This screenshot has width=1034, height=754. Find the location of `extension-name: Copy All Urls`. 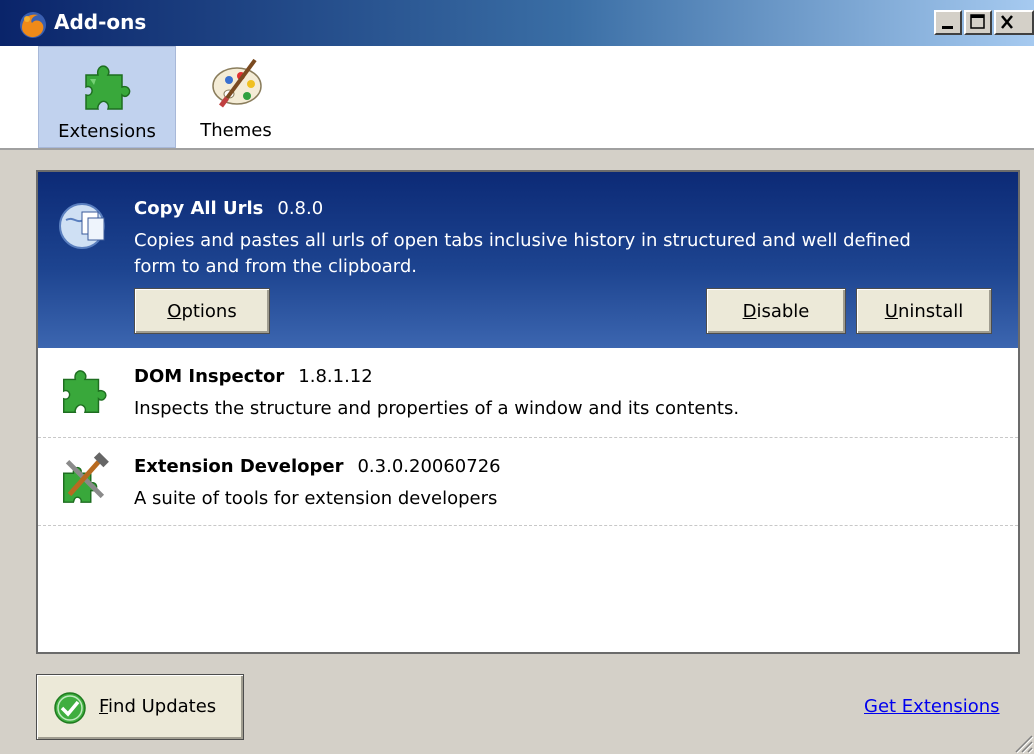

extension-name: Copy All Urls is located at coordinates (199, 208).